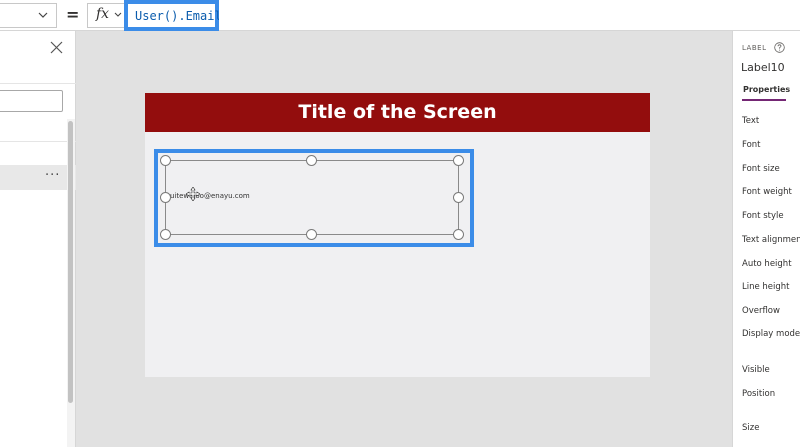 Image resolution: width=800 pixels, height=447 pixels. I want to click on formula-input: User().Email, so click(178, 16).